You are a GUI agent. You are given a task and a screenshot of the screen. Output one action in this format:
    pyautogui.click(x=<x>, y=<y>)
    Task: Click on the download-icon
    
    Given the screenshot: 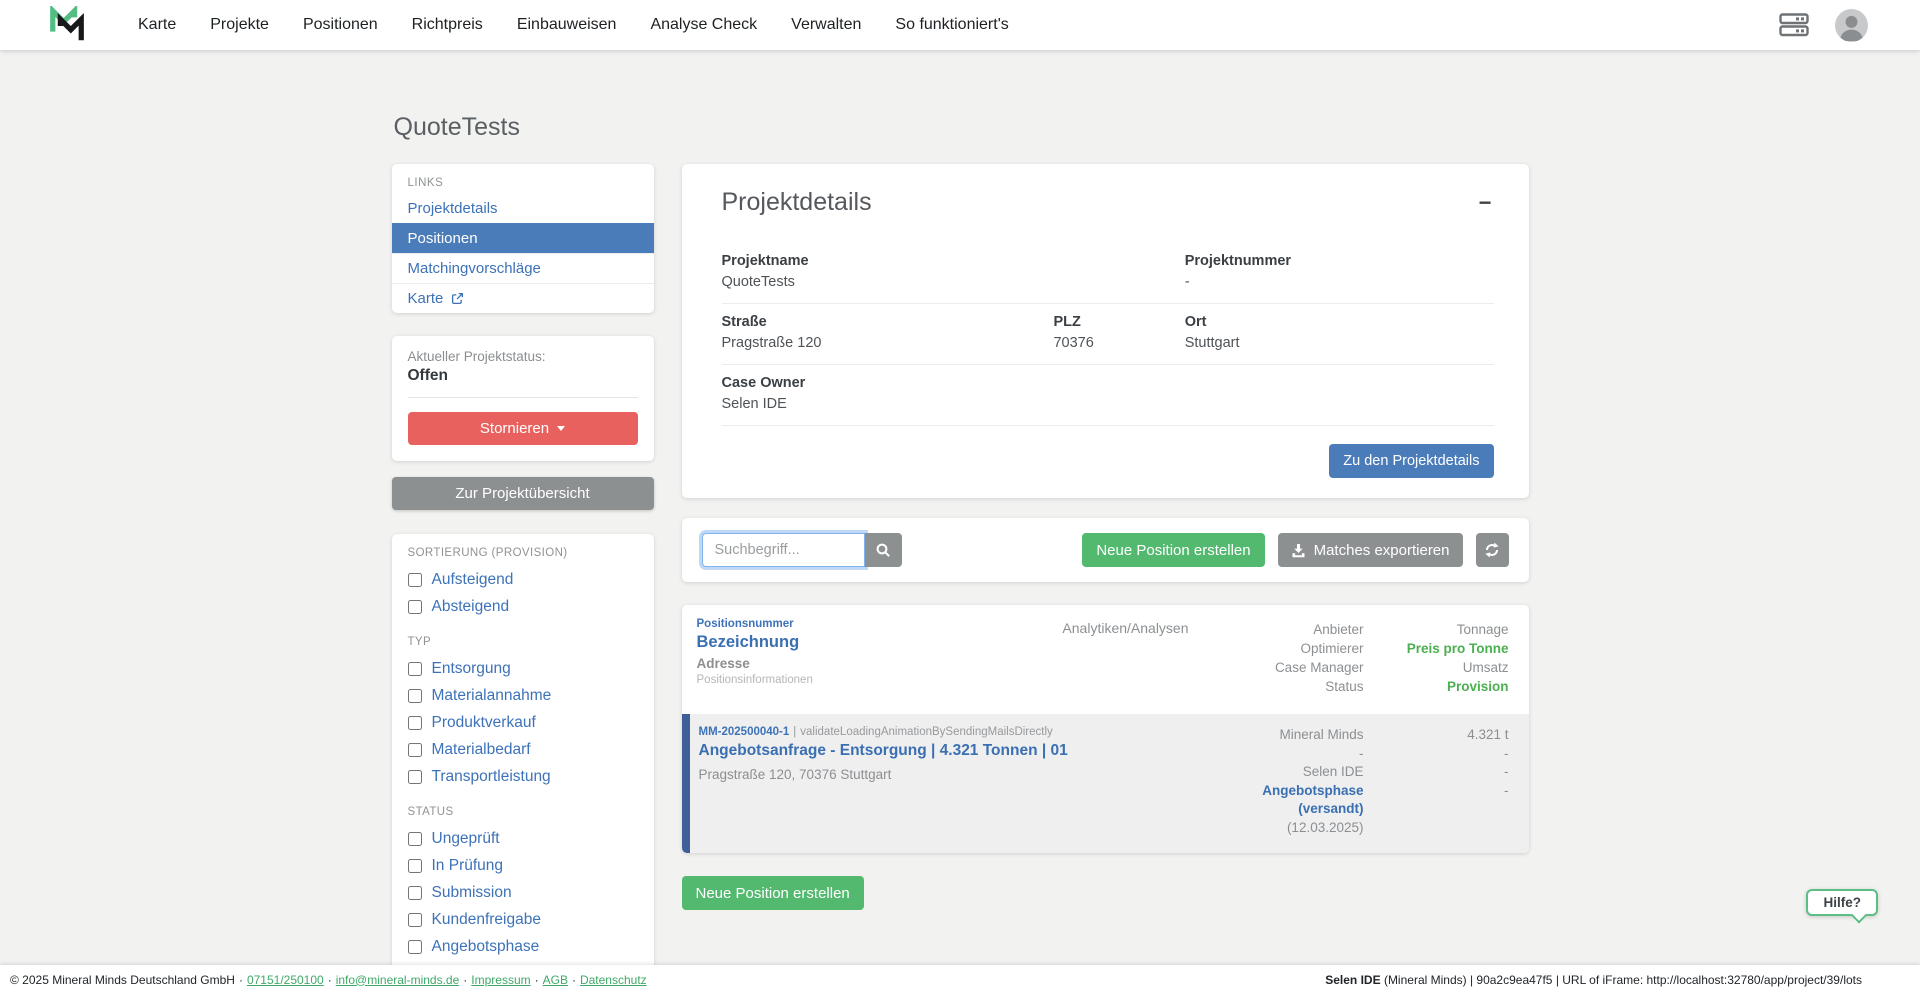 What is the action you would take?
    pyautogui.click(x=1298, y=550)
    